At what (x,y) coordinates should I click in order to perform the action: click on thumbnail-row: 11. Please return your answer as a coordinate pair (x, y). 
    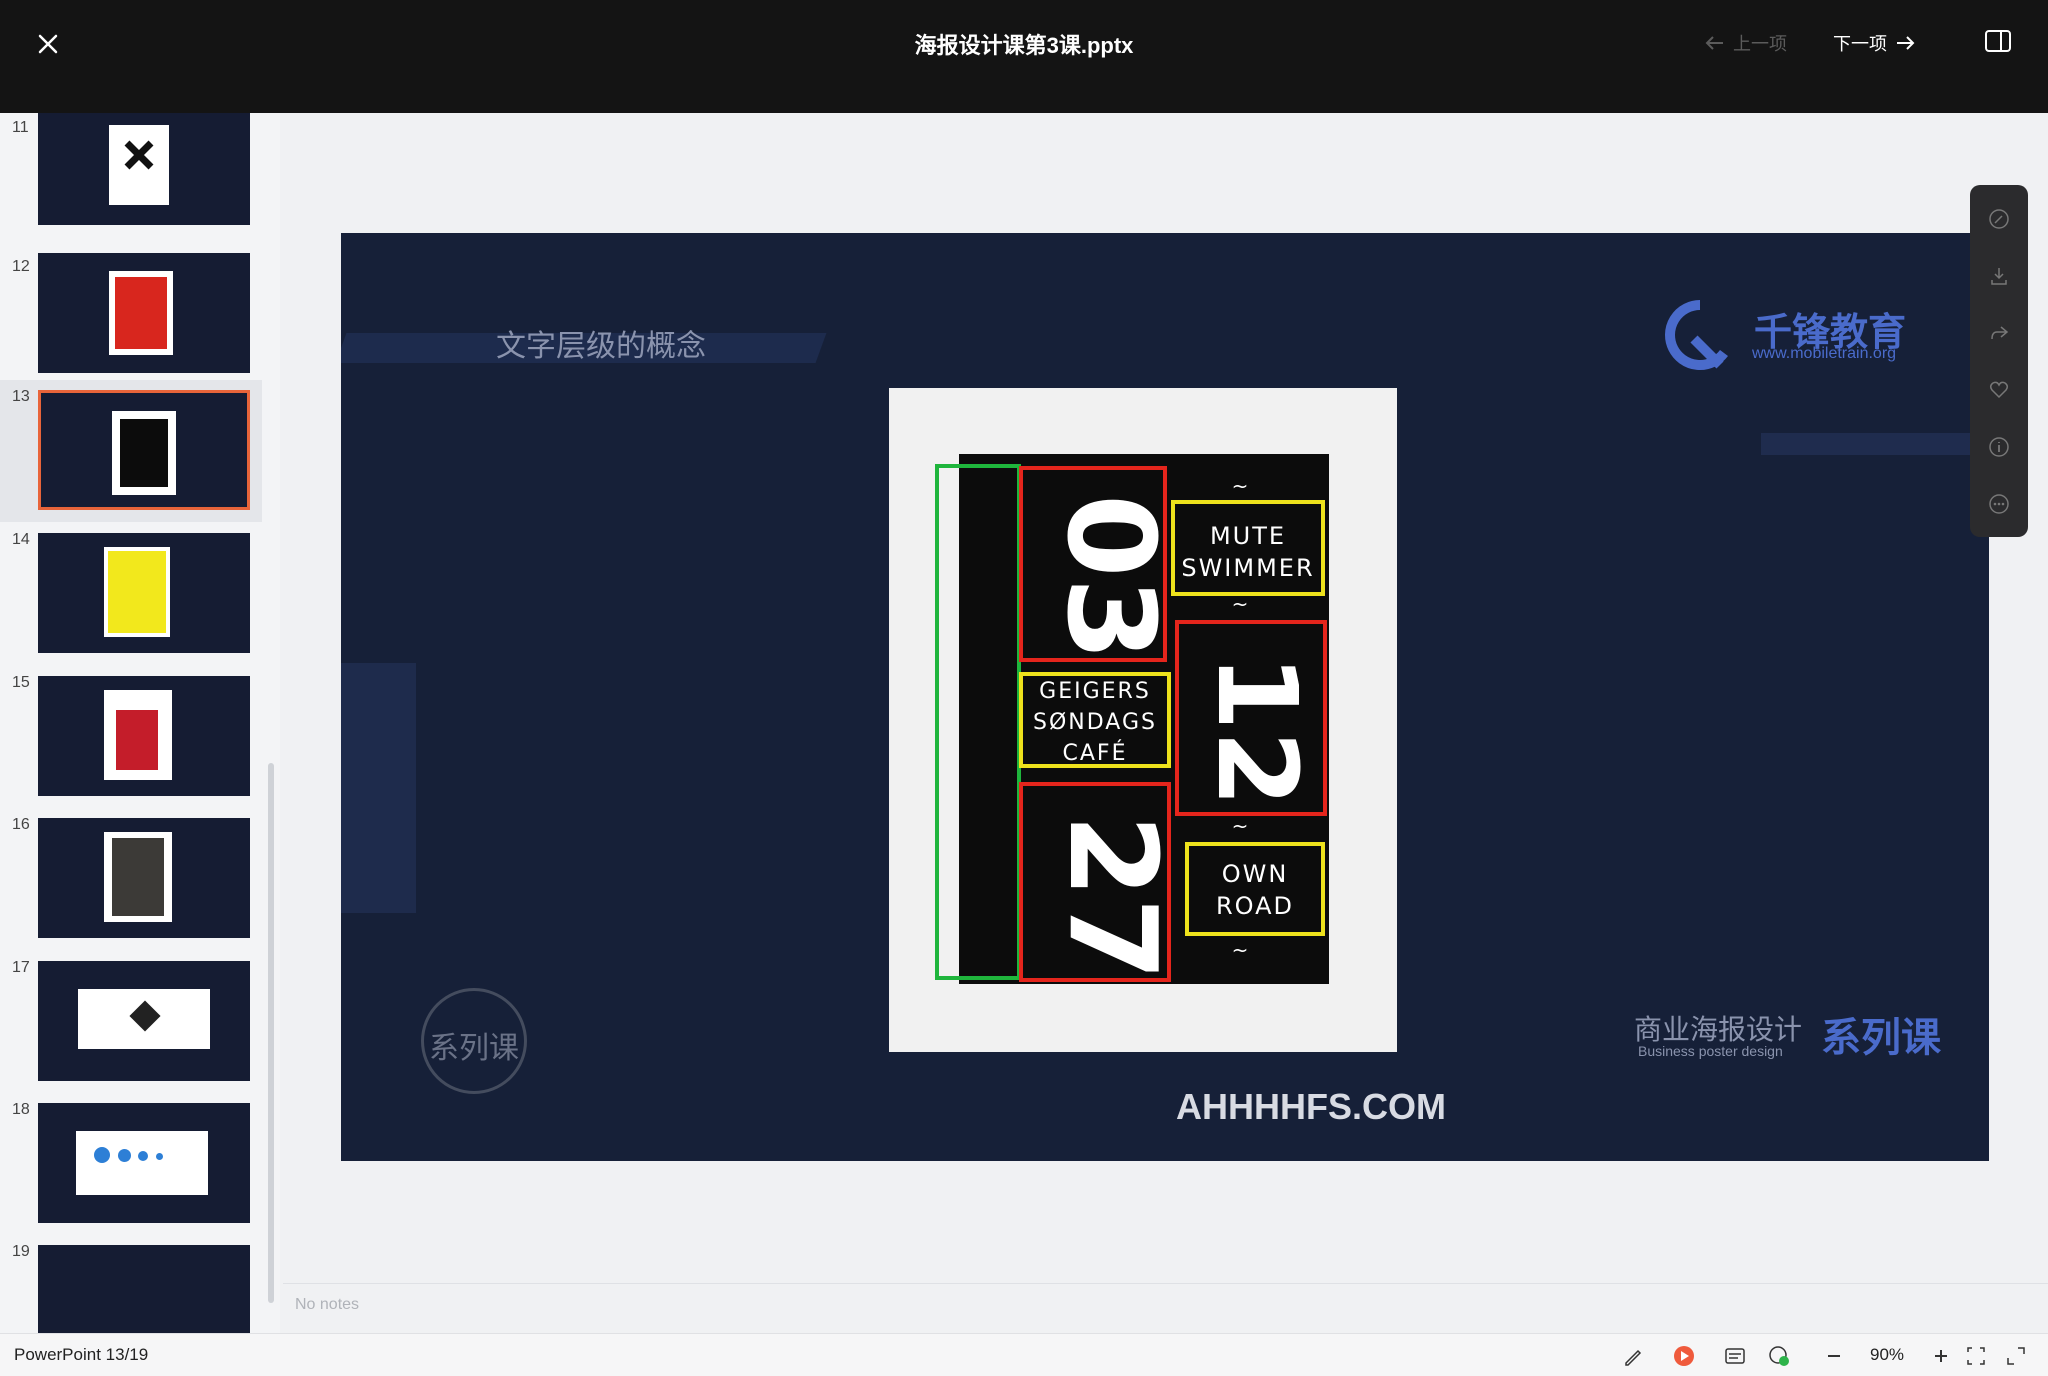
    Looking at the image, I should click on (131, 183).